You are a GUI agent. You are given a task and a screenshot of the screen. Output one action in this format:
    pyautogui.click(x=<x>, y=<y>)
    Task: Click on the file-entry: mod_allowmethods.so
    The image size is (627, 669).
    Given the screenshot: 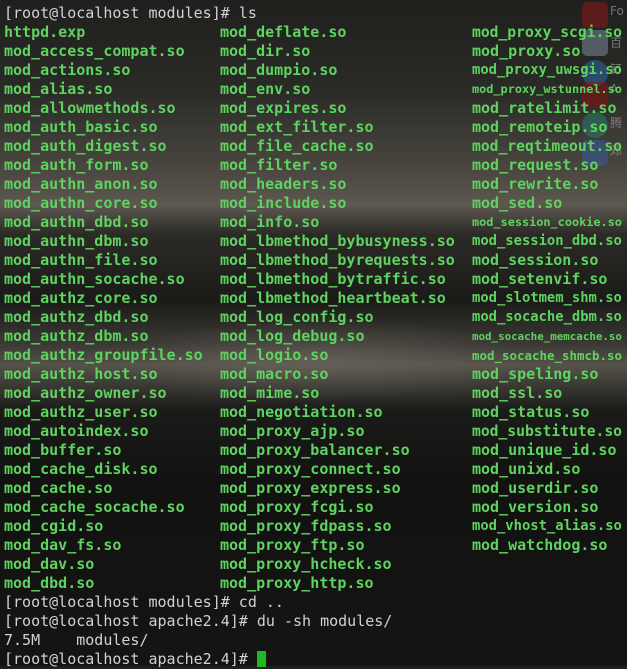 What is the action you would take?
    pyautogui.click(x=90, y=108)
    